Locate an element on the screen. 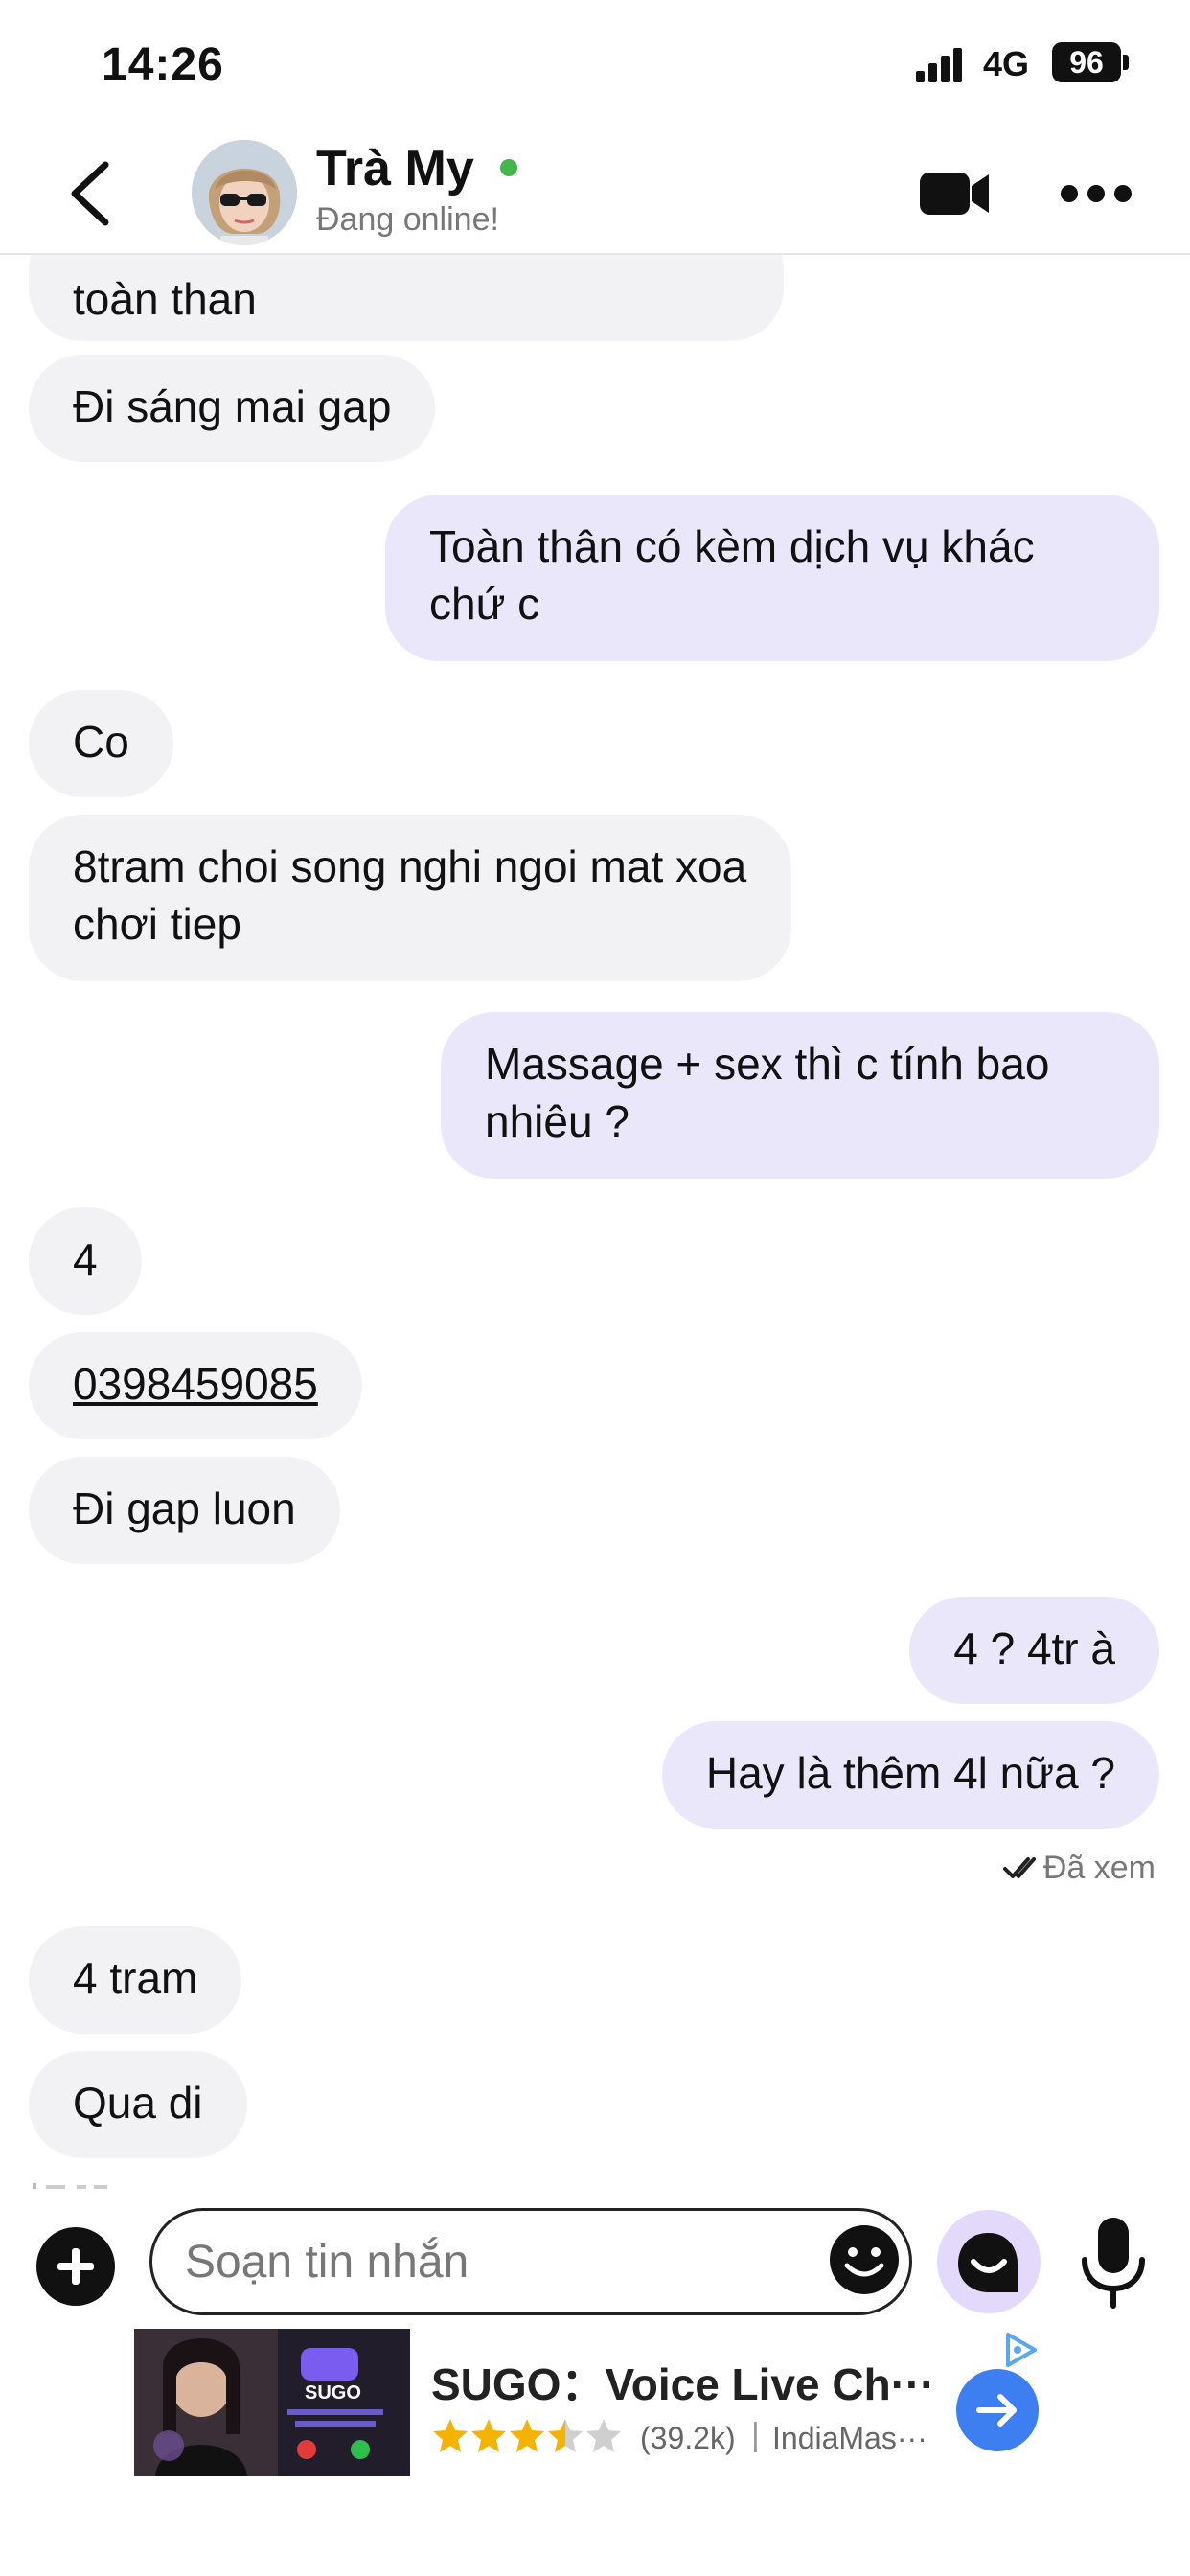 The width and height of the screenshot is (1190, 2576). double-check-icon is located at coordinates (1019, 1867).